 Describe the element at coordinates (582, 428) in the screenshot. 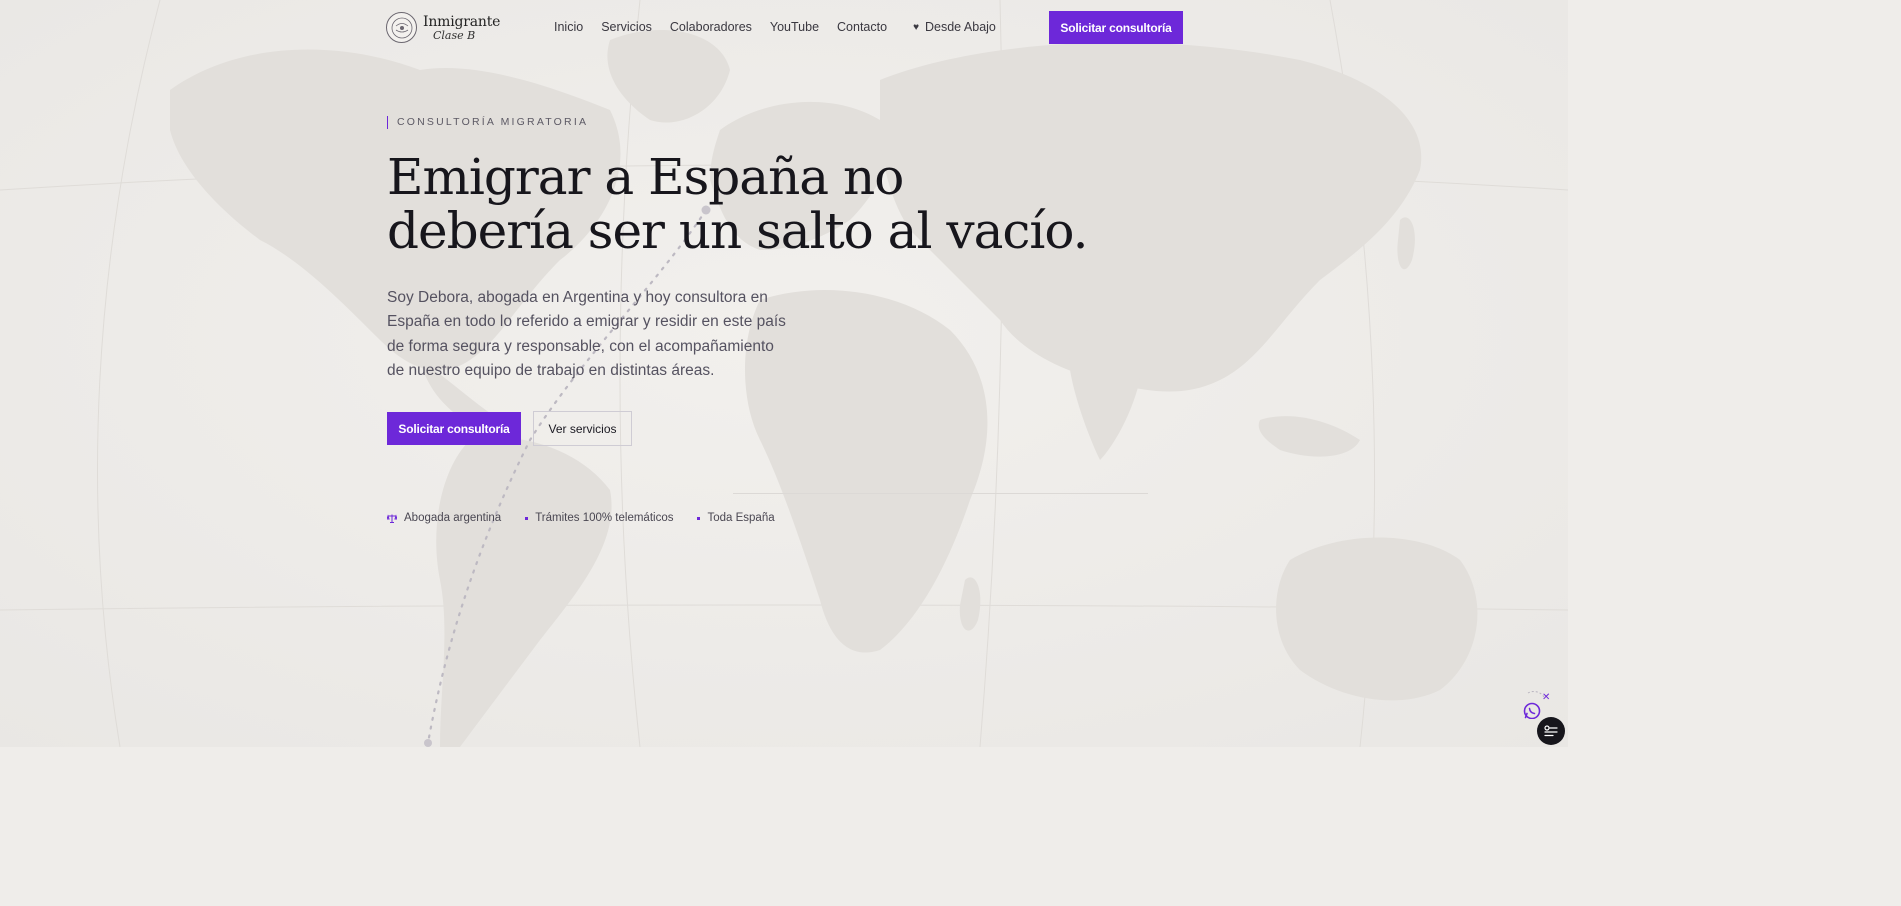

I see `view-services-button: Ver servicios` at that location.